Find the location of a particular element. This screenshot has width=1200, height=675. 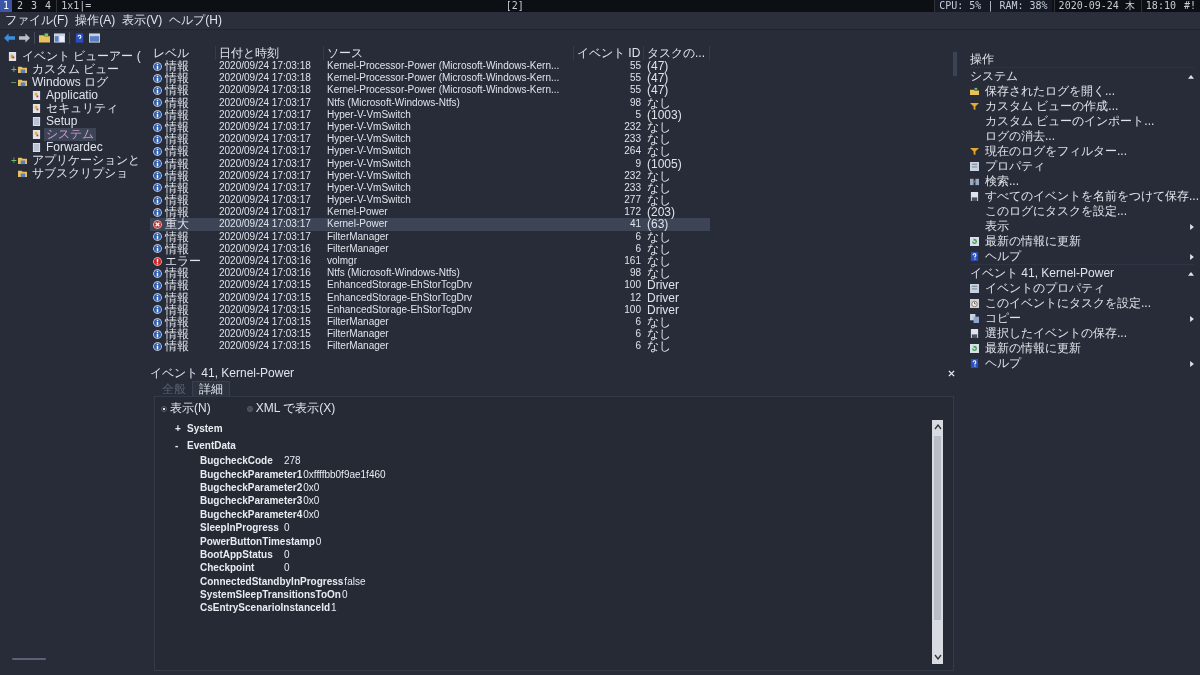

action-link: コピー is located at coordinates (1003, 318).